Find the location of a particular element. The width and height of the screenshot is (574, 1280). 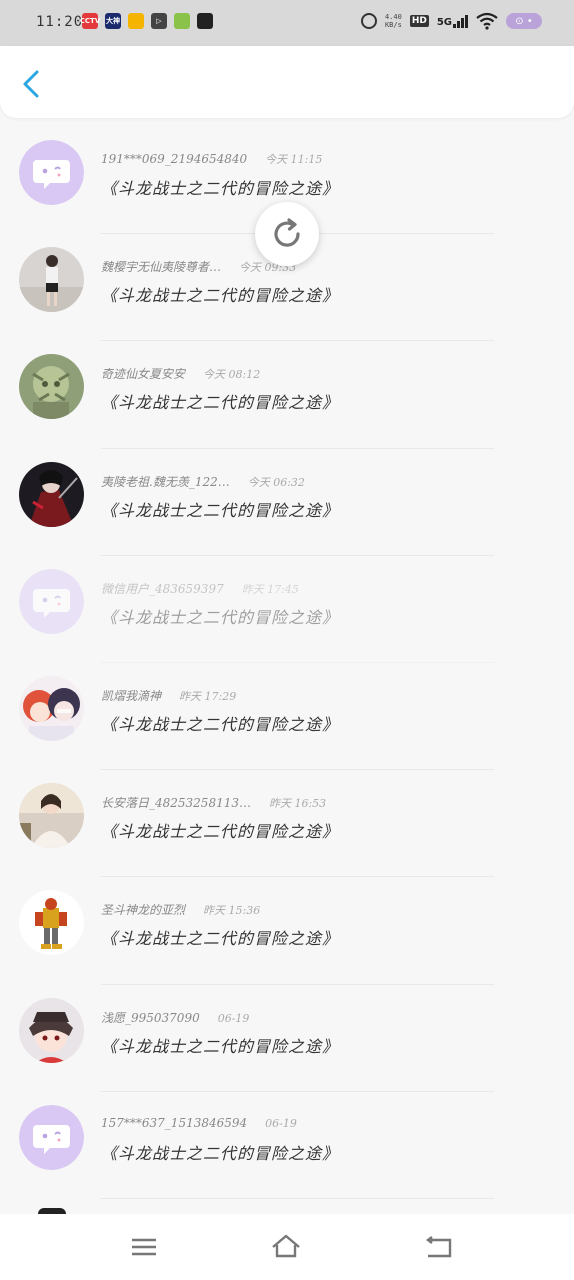

user-name: 浅愿_995037090 is located at coordinates (150, 1017).